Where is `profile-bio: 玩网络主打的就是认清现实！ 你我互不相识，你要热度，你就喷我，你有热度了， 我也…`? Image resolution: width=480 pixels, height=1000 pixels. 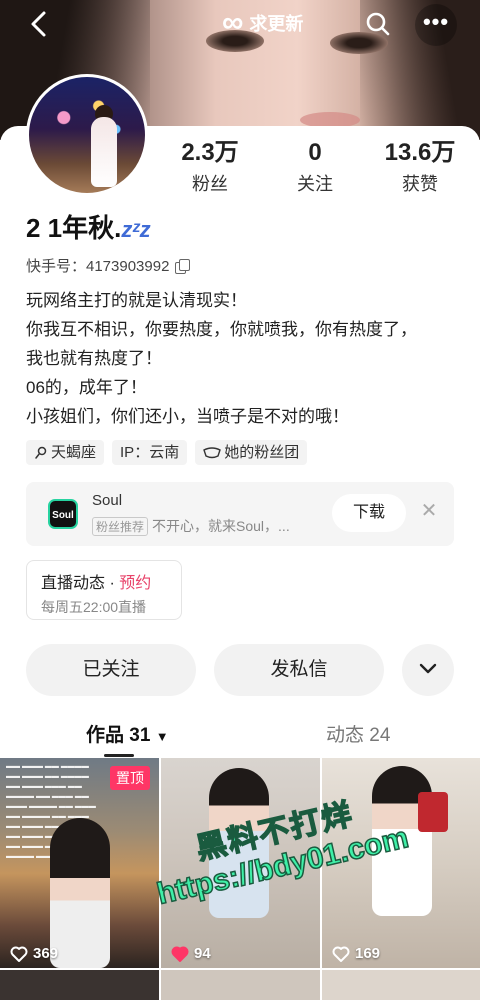
profile-bio: 玩网络主打的就是认清现实！ 你我互不相识，你要热度，你就喷我，你有热度了， 我也… is located at coordinates (246, 358).